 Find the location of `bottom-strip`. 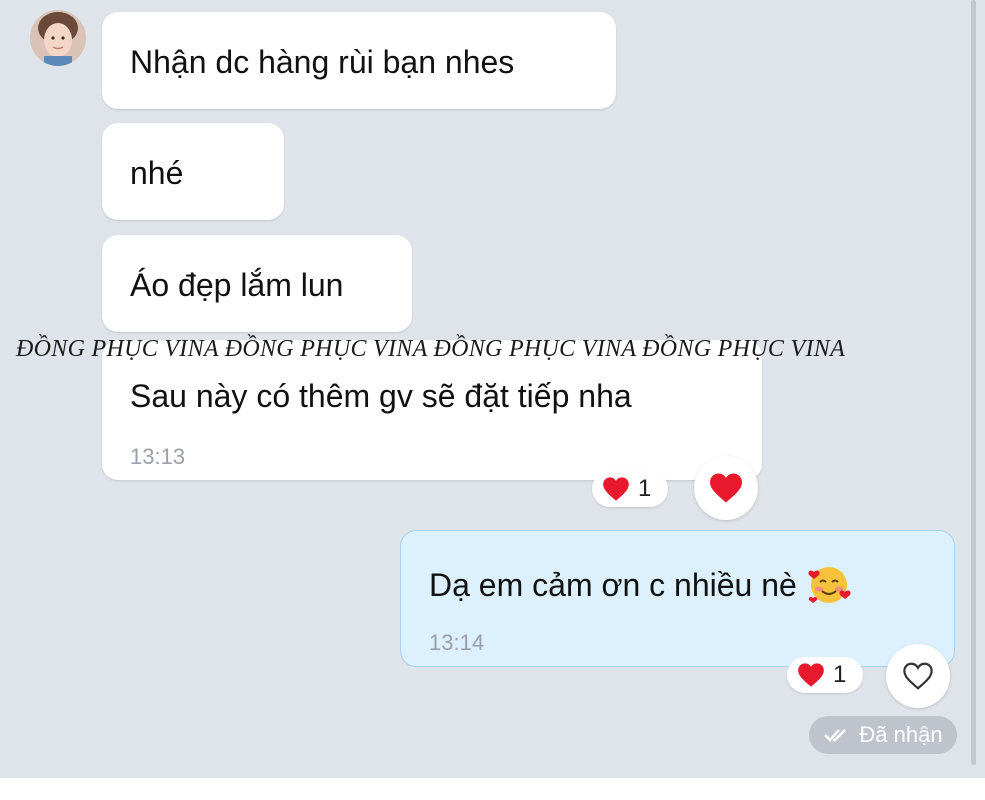

bottom-strip is located at coordinates (492, 789).